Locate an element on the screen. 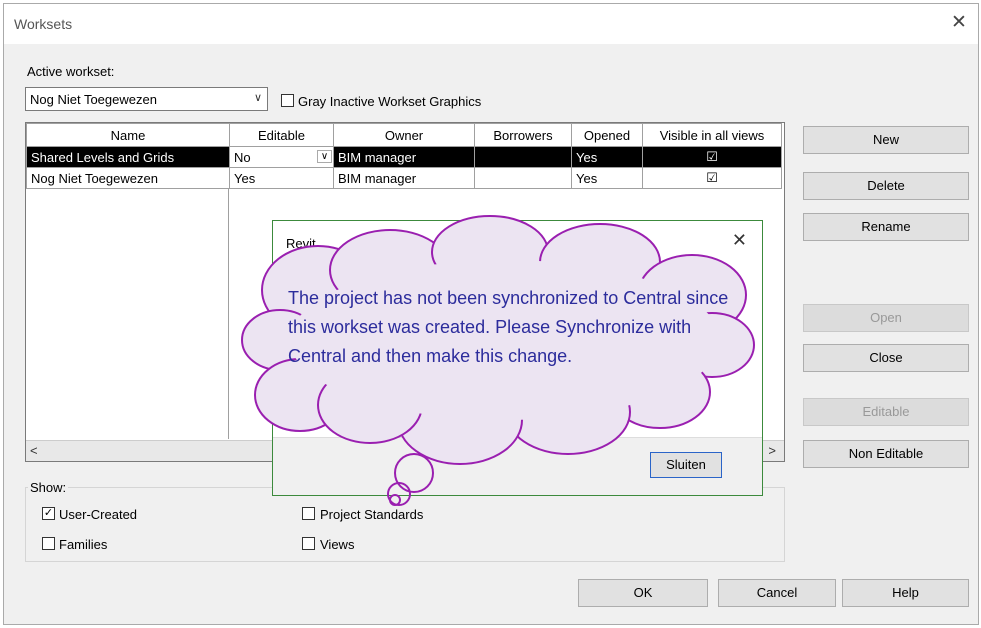 The height and width of the screenshot is (628, 981). editable-value: No is located at coordinates (242, 157).